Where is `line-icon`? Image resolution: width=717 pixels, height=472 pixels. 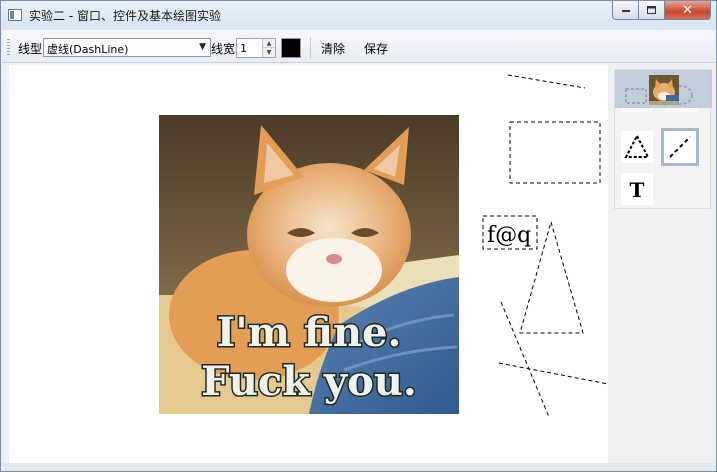 line-icon is located at coordinates (680, 147).